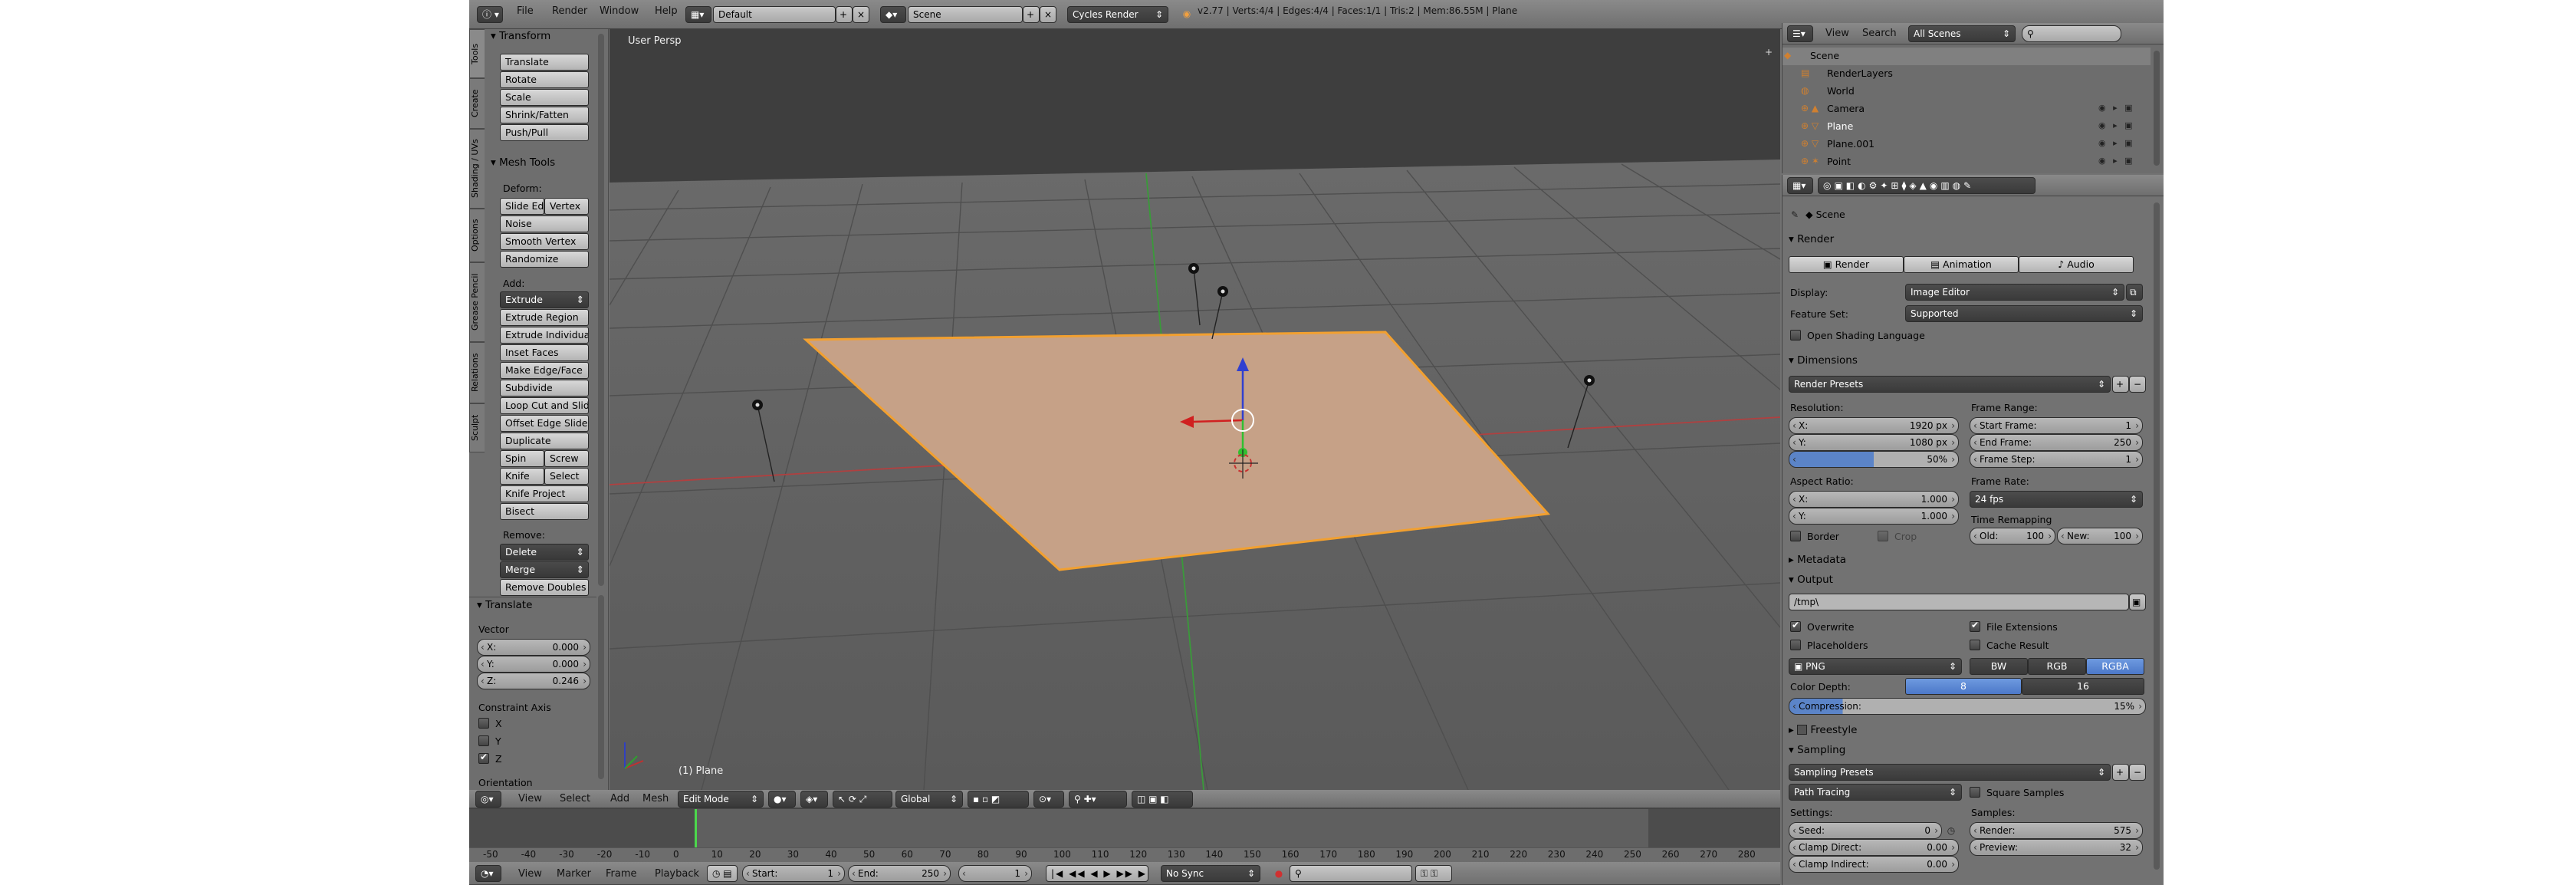 The width and height of the screenshot is (2576, 885). I want to click on resolution-percent-field: 50%, so click(1874, 459).